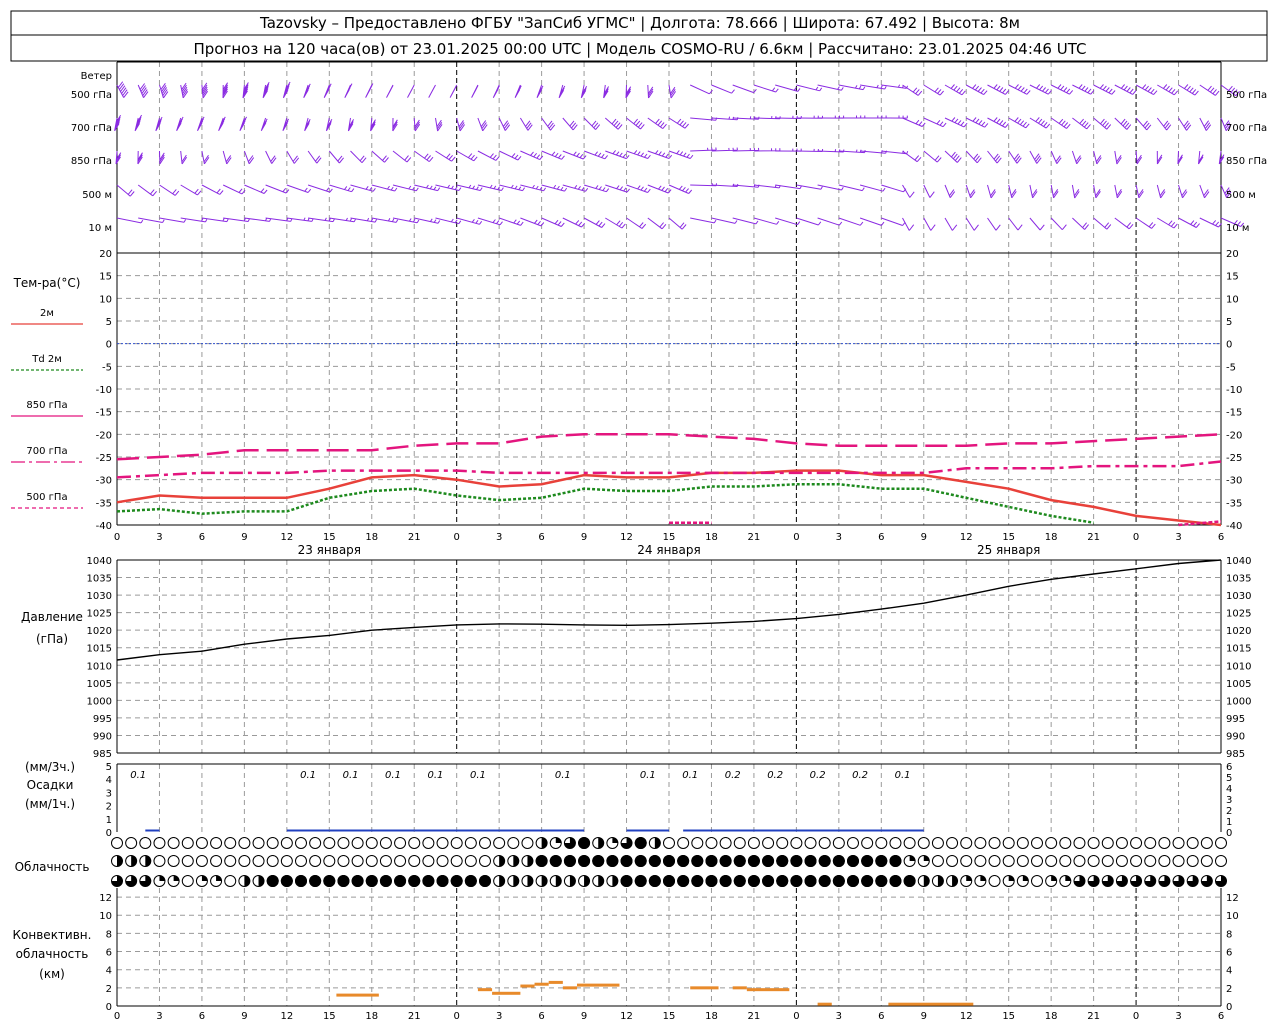  What do you see at coordinates (109, 820) in the screenshot?
I see `prec-y-tick-left: 1` at bounding box center [109, 820].